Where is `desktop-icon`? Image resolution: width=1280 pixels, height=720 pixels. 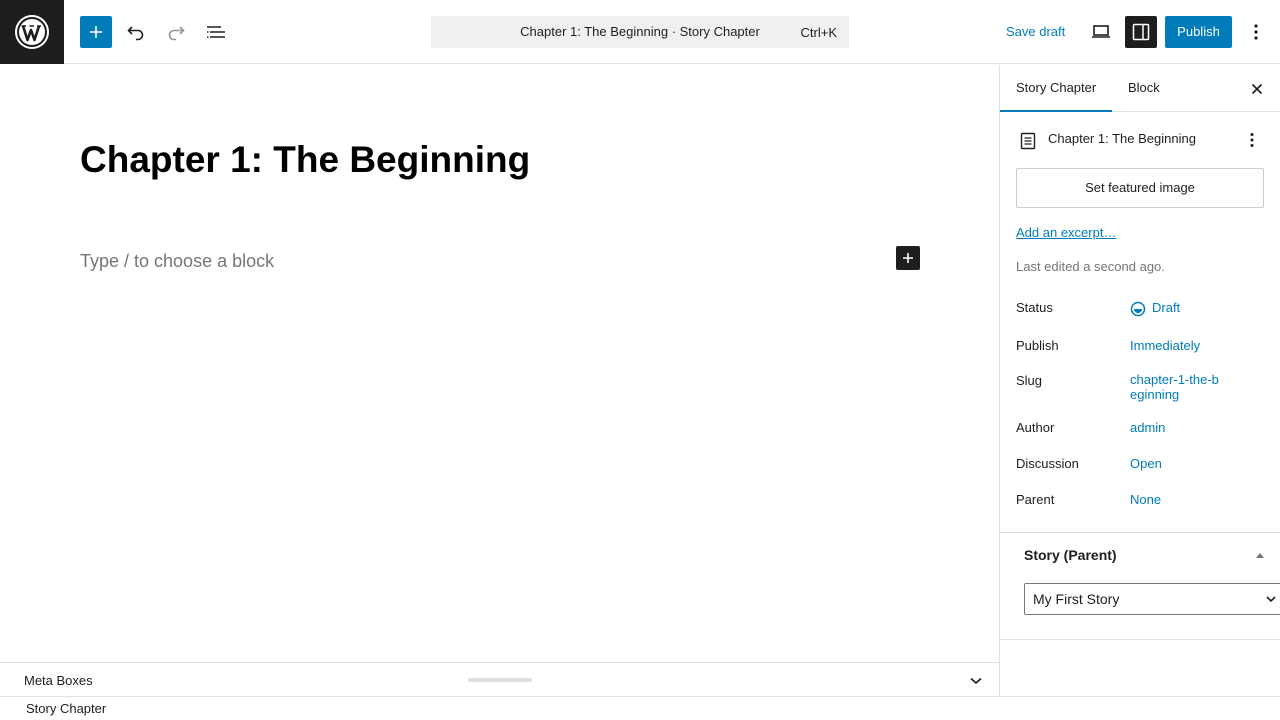 desktop-icon is located at coordinates (1101, 31).